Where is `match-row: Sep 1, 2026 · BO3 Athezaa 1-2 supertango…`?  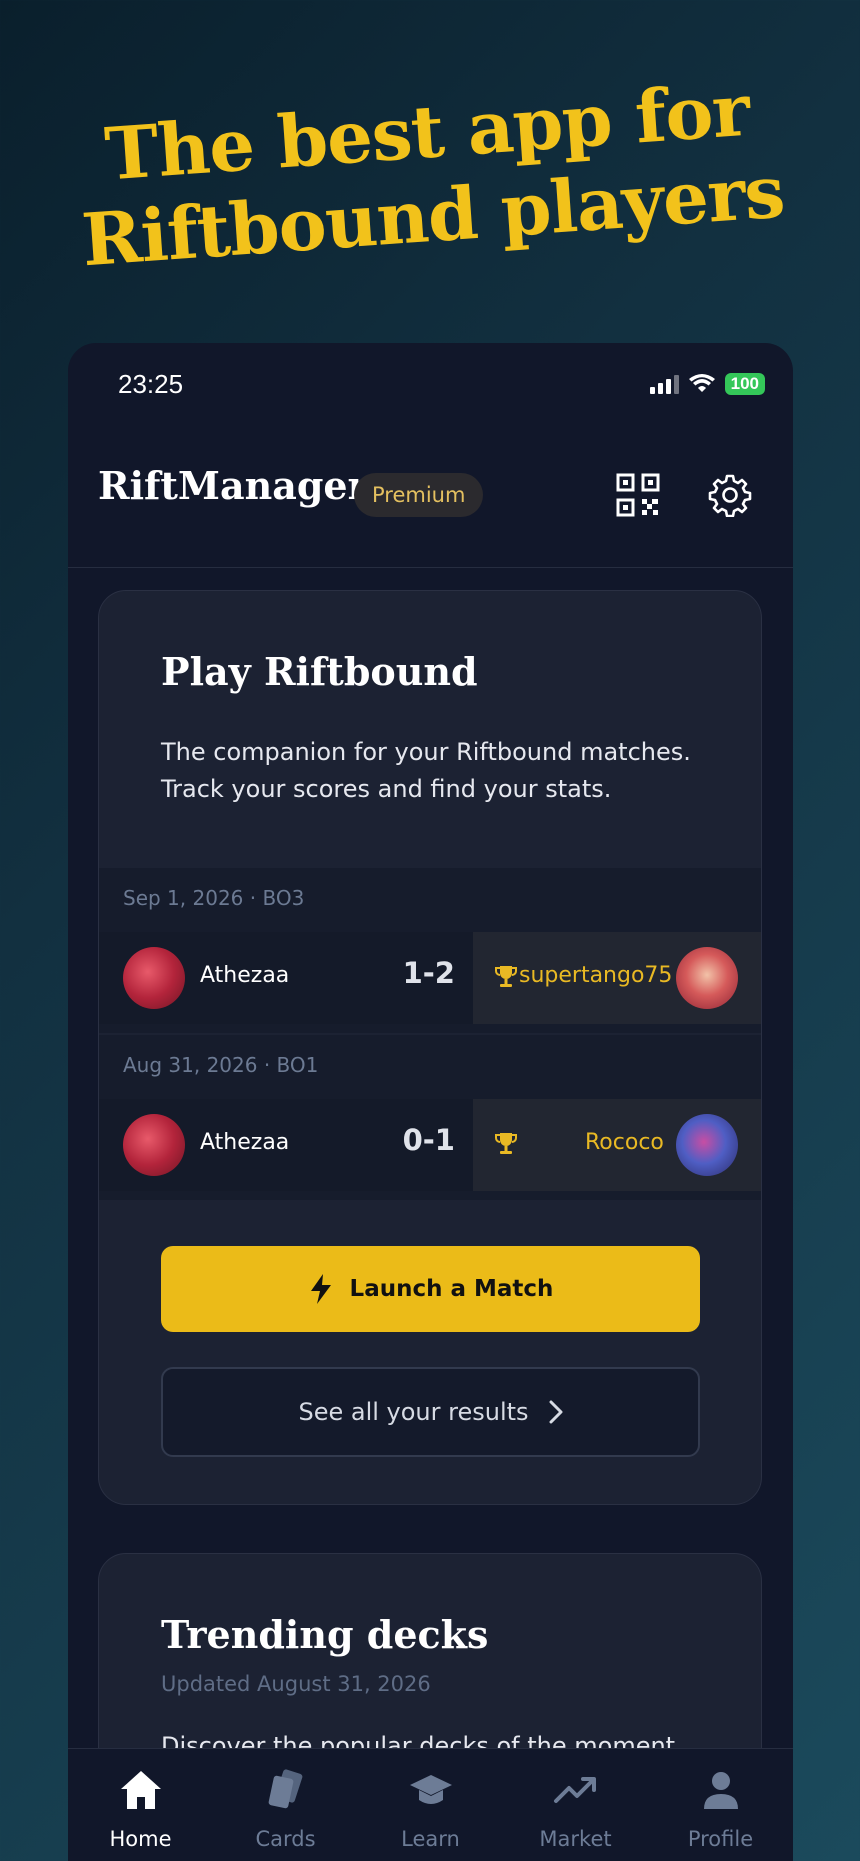
match-row: Sep 1, 2026 · BO3 Athezaa 1-2 supertango… is located at coordinates (430, 950).